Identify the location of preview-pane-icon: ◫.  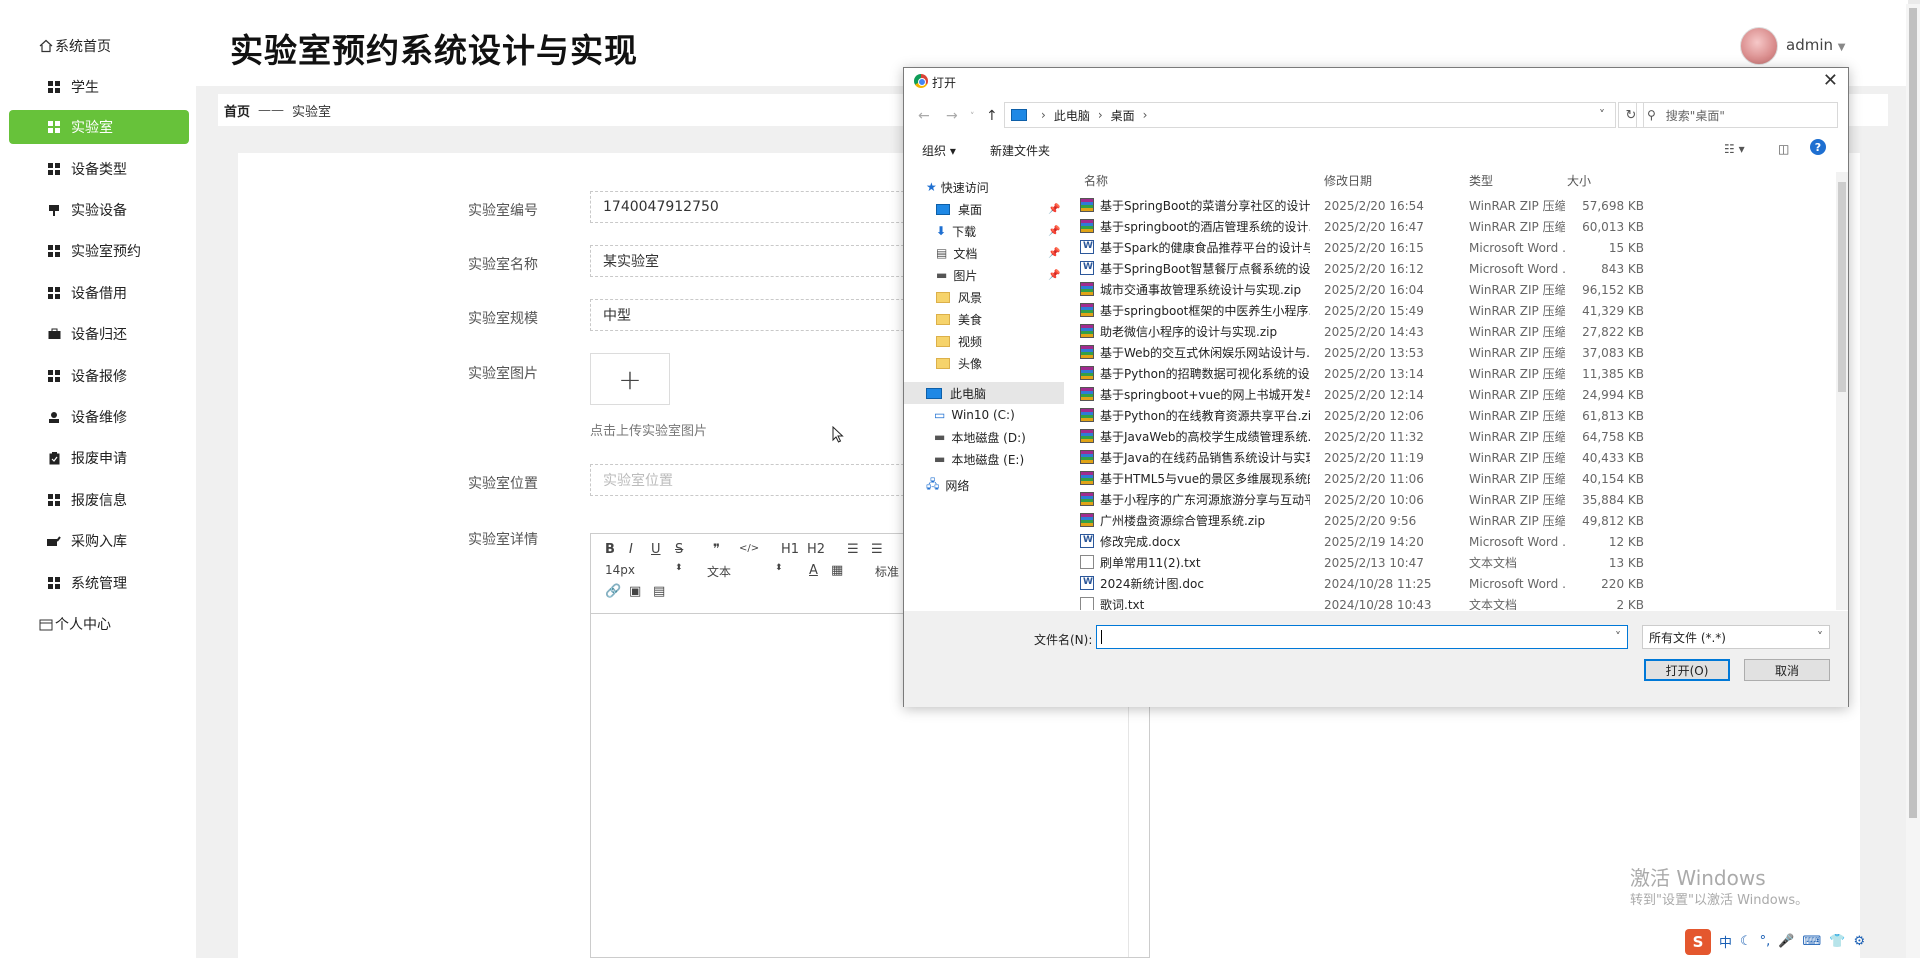
(1783, 149).